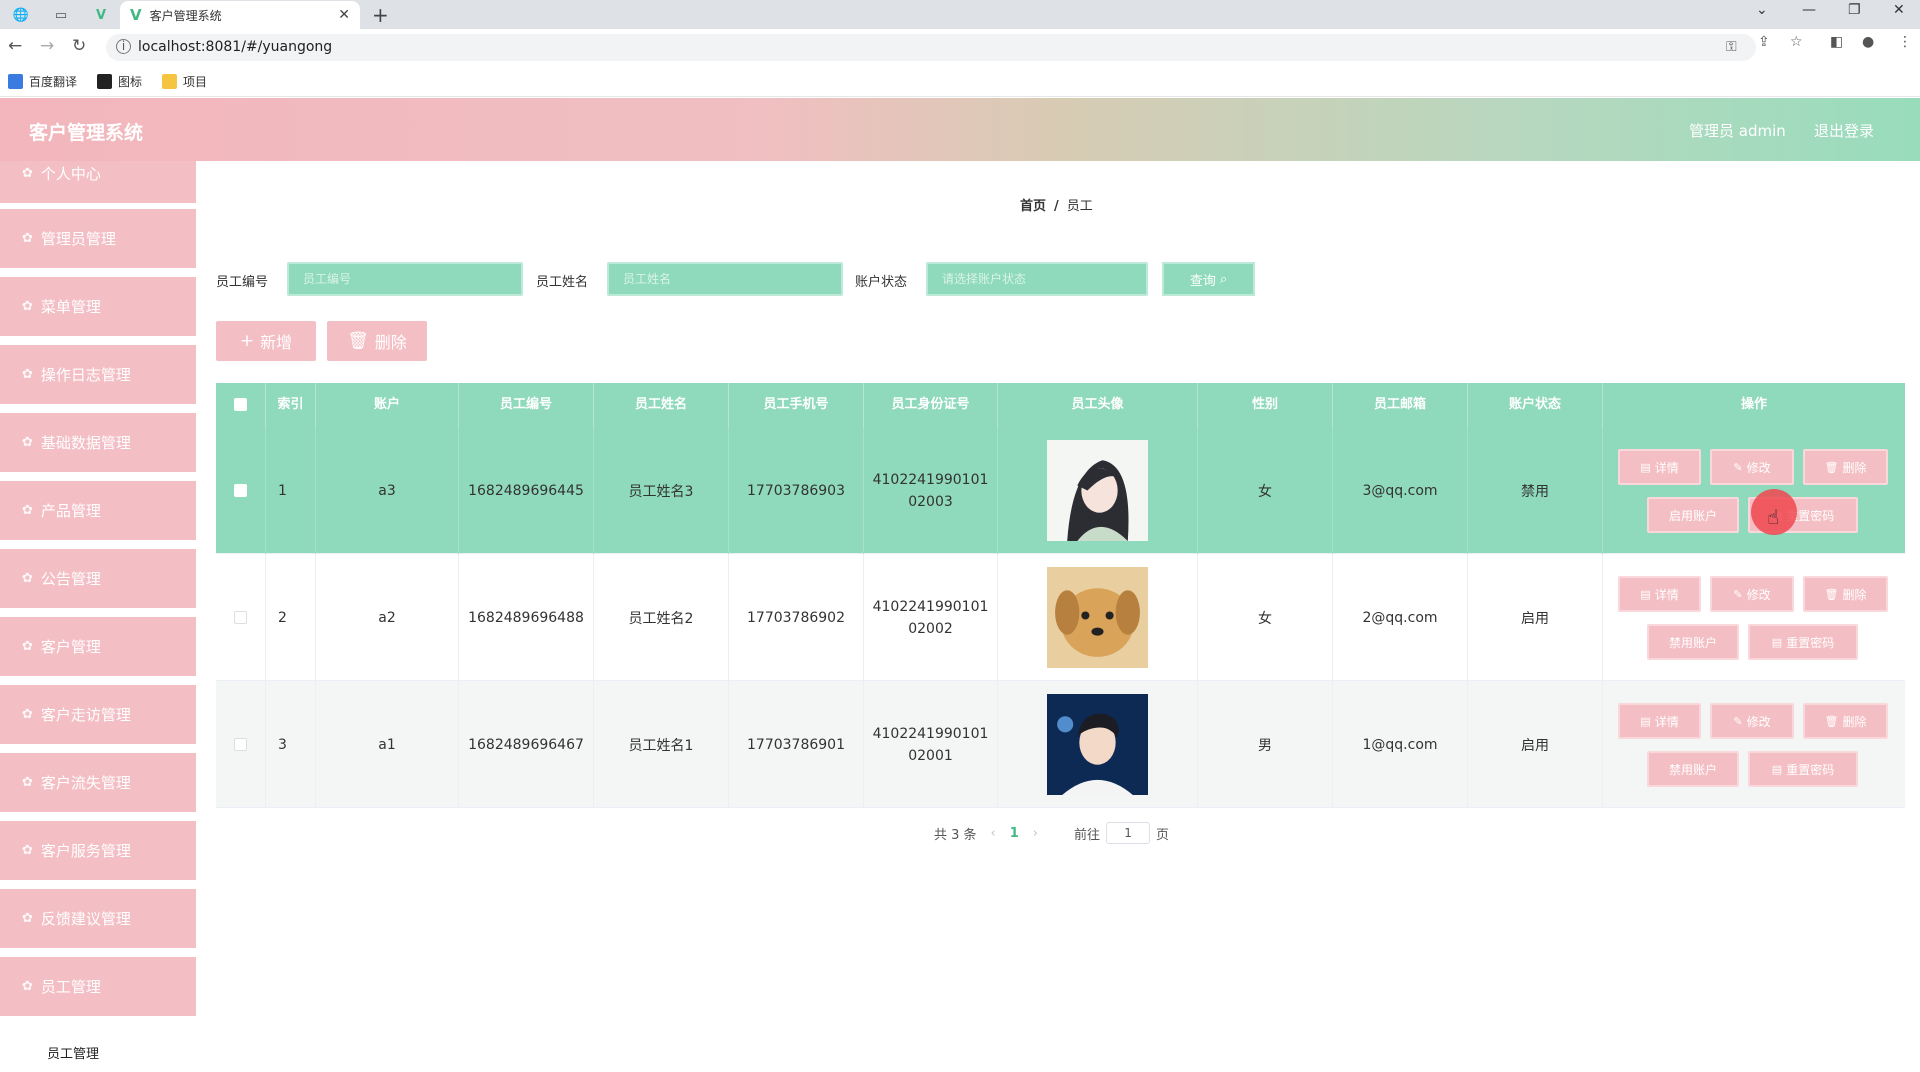  I want to click on emp-name-label: 员工姓名, so click(562, 282).